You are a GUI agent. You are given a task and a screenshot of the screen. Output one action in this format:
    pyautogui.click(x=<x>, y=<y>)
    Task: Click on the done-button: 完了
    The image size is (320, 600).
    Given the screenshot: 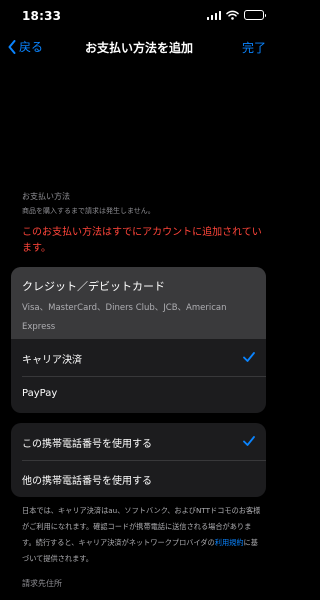 What is the action you would take?
    pyautogui.click(x=254, y=47)
    